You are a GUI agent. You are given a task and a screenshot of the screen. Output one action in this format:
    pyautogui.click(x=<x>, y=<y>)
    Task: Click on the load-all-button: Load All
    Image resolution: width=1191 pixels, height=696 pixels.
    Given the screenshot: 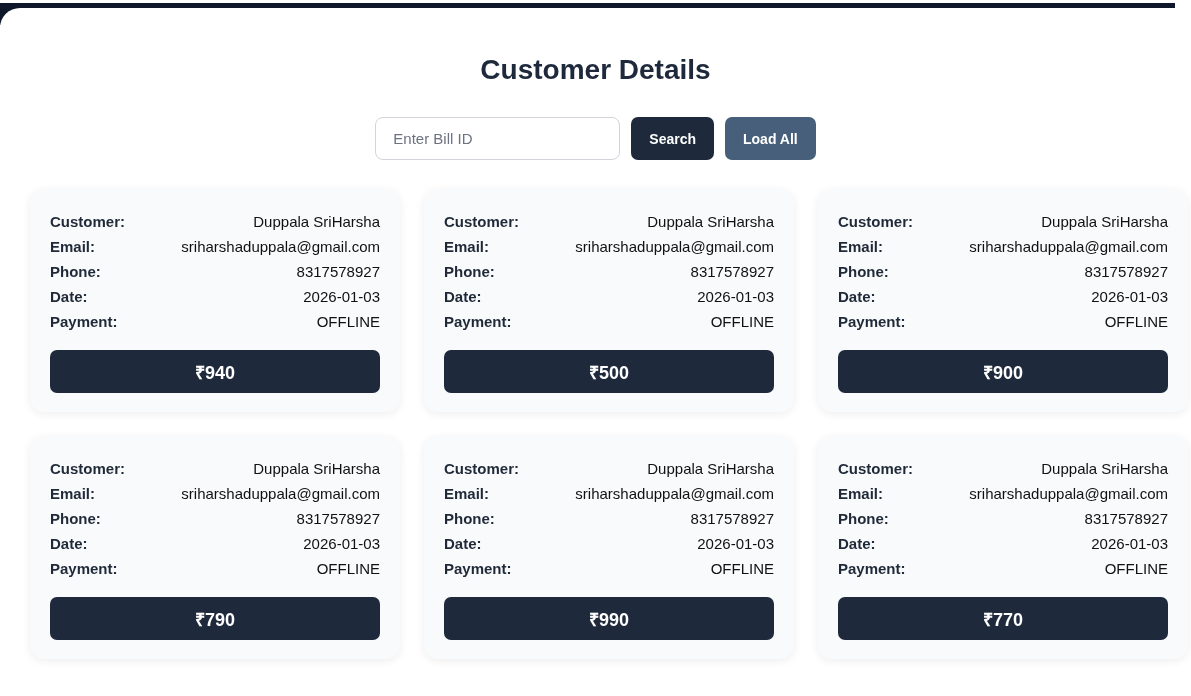 What is the action you would take?
    pyautogui.click(x=770, y=138)
    